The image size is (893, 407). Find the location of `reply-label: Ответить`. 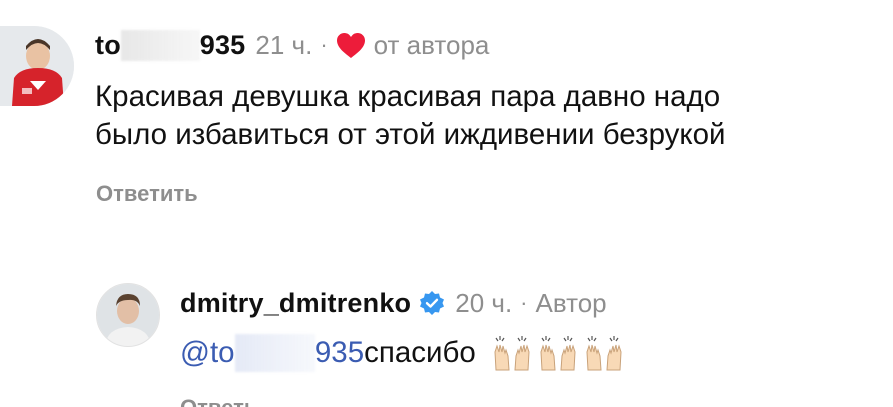

reply-label: Ответить is located at coordinates (215, 401).